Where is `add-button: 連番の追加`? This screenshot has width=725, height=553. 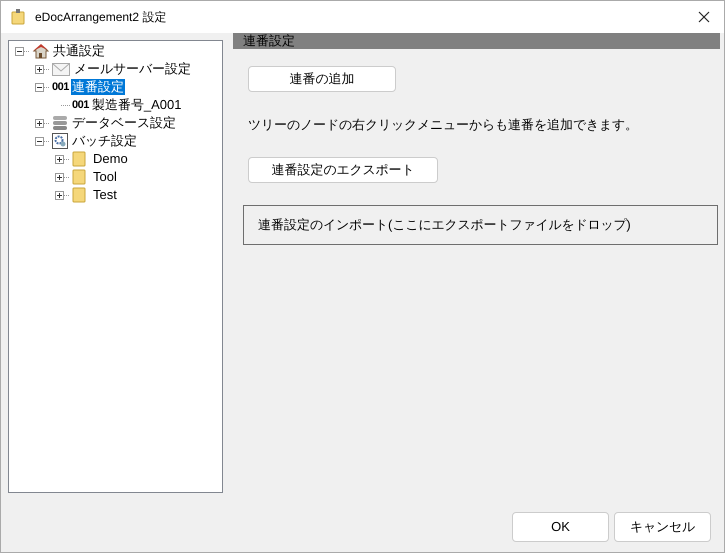
add-button: 連番の追加 is located at coordinates (322, 79).